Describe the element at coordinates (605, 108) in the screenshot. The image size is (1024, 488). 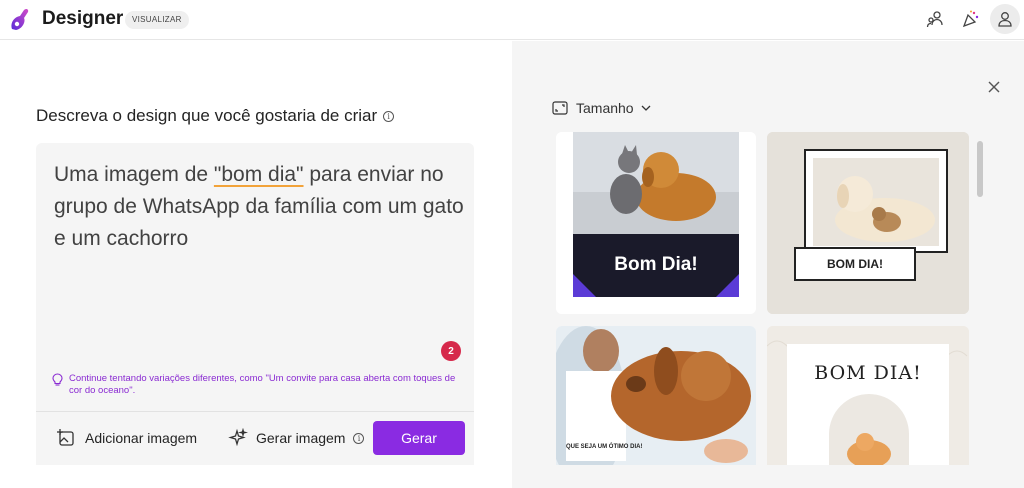
I see `size-label: Tamanho` at that location.